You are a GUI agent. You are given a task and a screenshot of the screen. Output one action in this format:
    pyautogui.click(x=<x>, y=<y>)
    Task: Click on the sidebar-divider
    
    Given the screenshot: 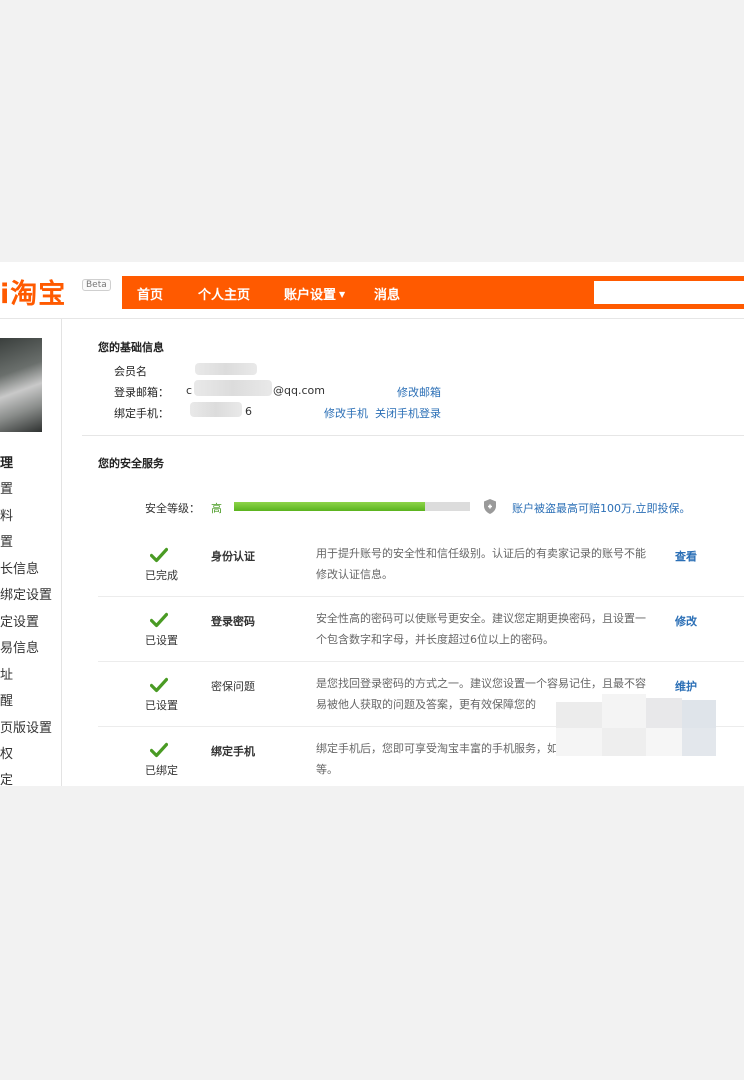 What is the action you would take?
    pyautogui.click(x=61, y=552)
    